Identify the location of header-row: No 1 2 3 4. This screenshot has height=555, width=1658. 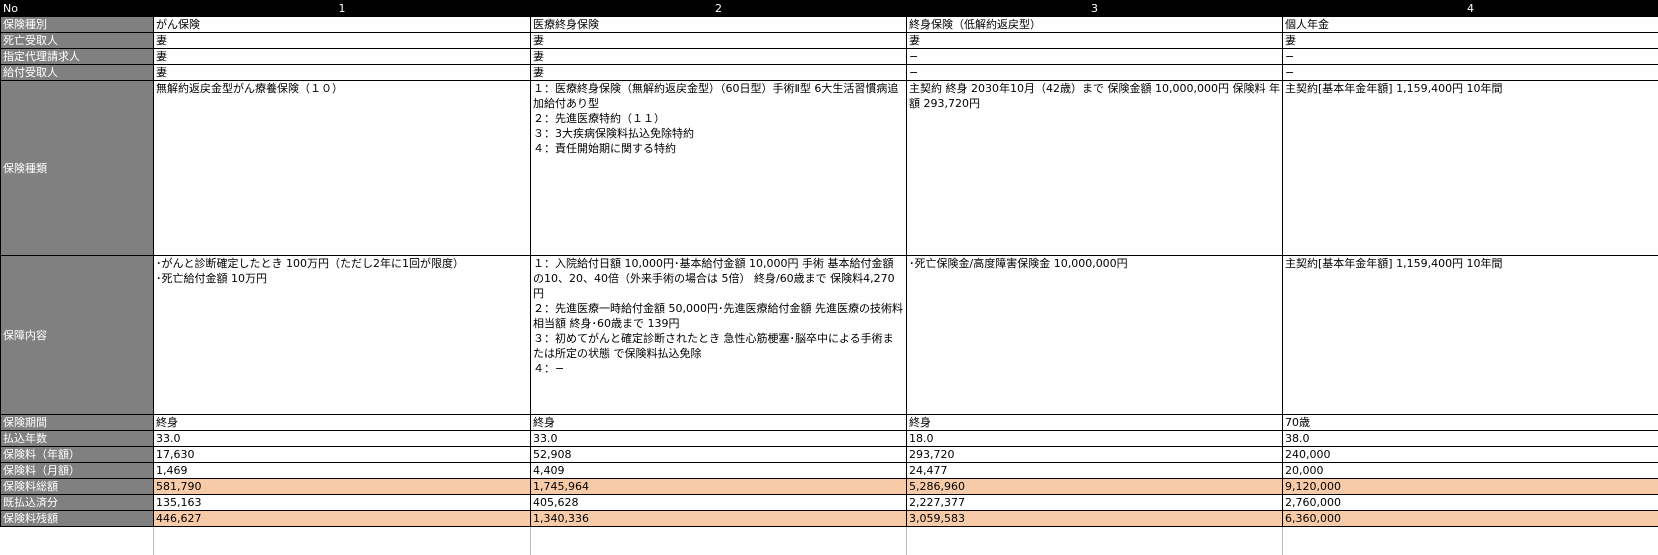
(829, 9).